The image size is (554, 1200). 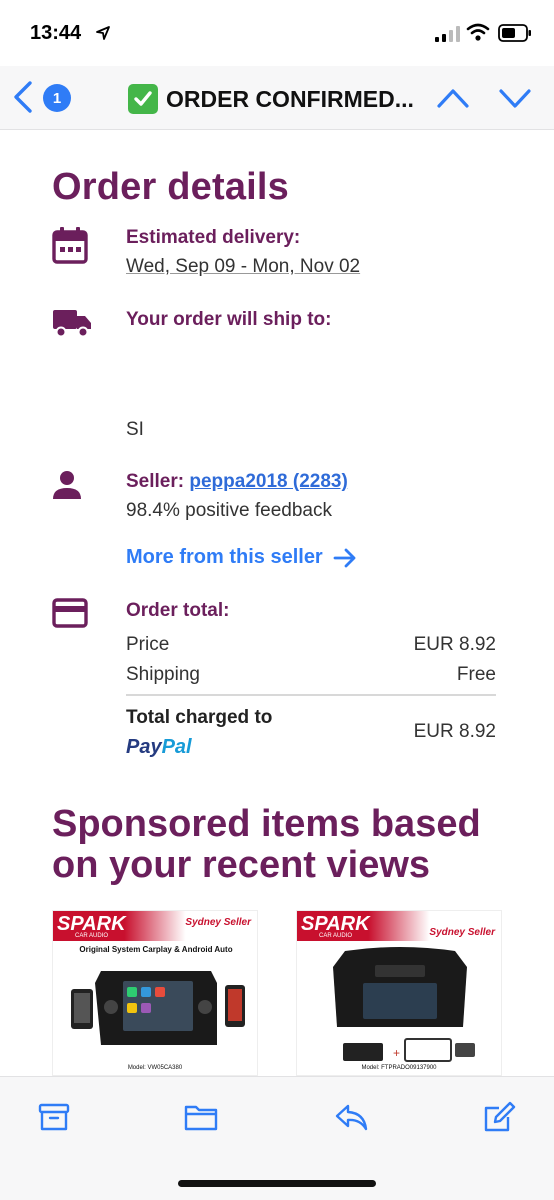 I want to click on battery-icon, so click(x=514, y=33).